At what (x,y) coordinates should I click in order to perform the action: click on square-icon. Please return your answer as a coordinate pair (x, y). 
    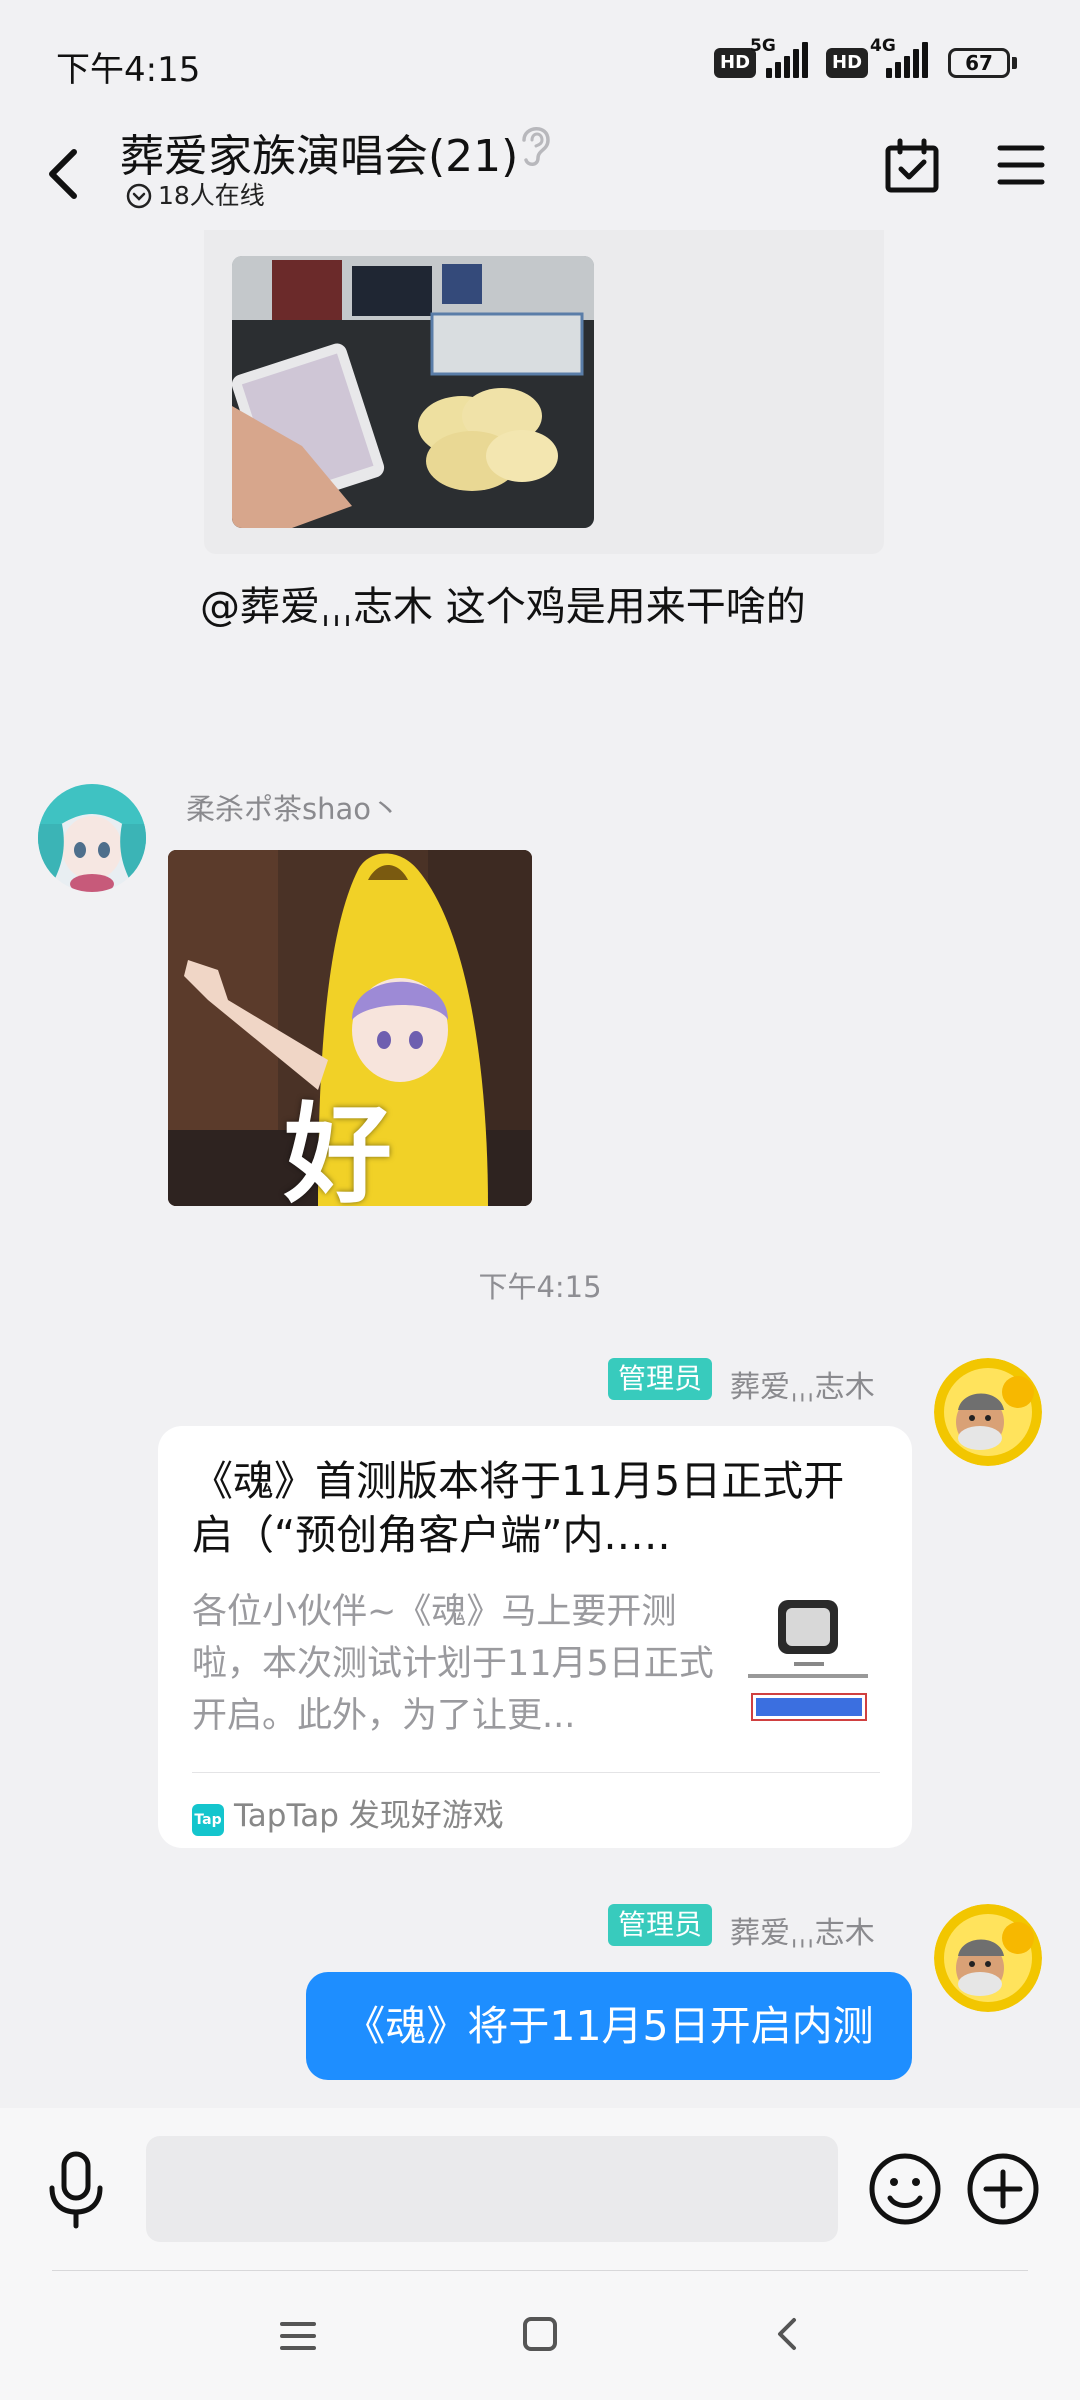
    Looking at the image, I should click on (540, 2334).